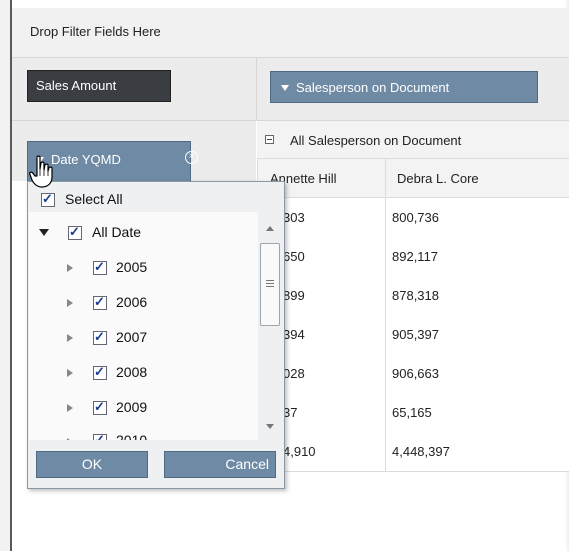 The height and width of the screenshot is (551, 569). I want to click on tree-item-label: 2007, so click(132, 337).